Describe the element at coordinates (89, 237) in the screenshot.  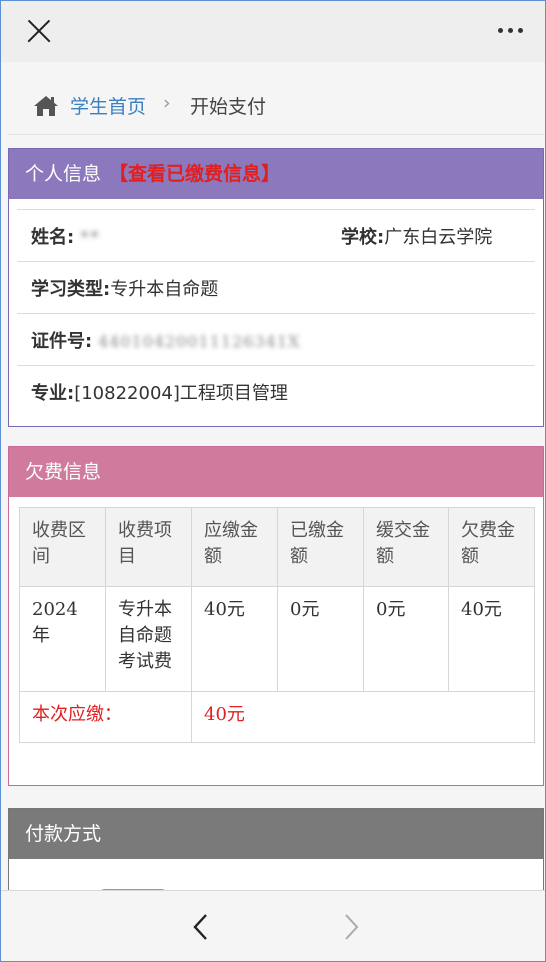
I see `name-value: **` at that location.